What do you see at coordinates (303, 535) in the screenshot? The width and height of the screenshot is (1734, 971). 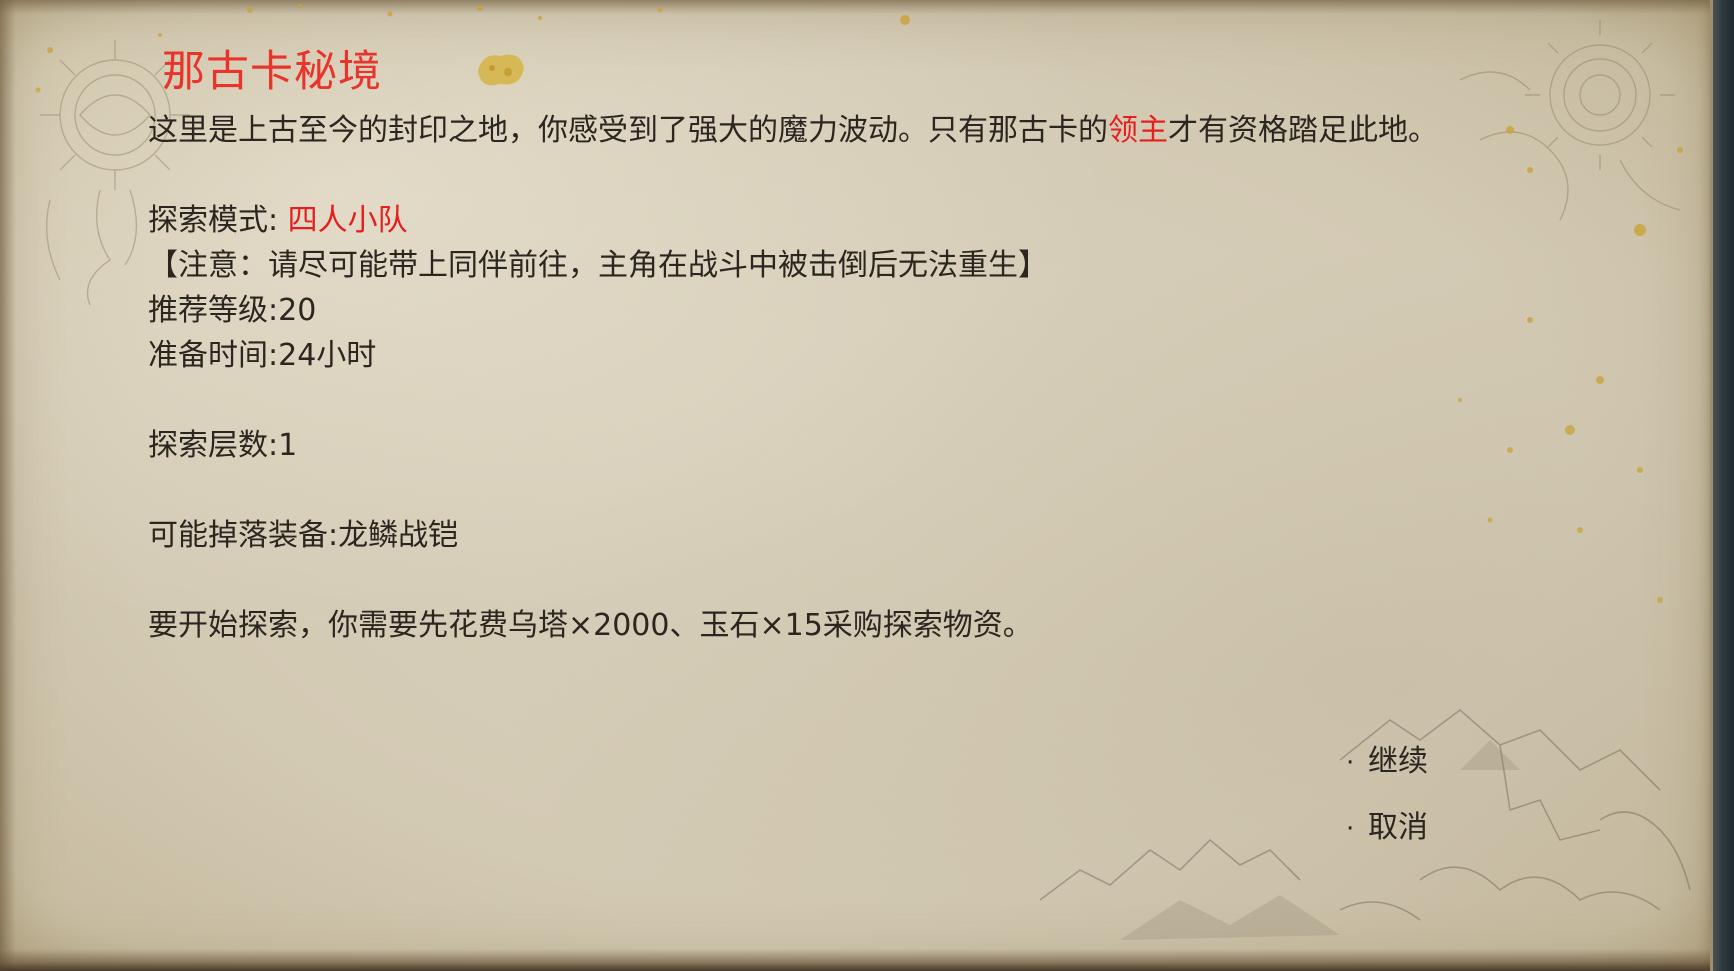 I see `possible-drops: 可能掉落装备:龙鳞战铠` at bounding box center [303, 535].